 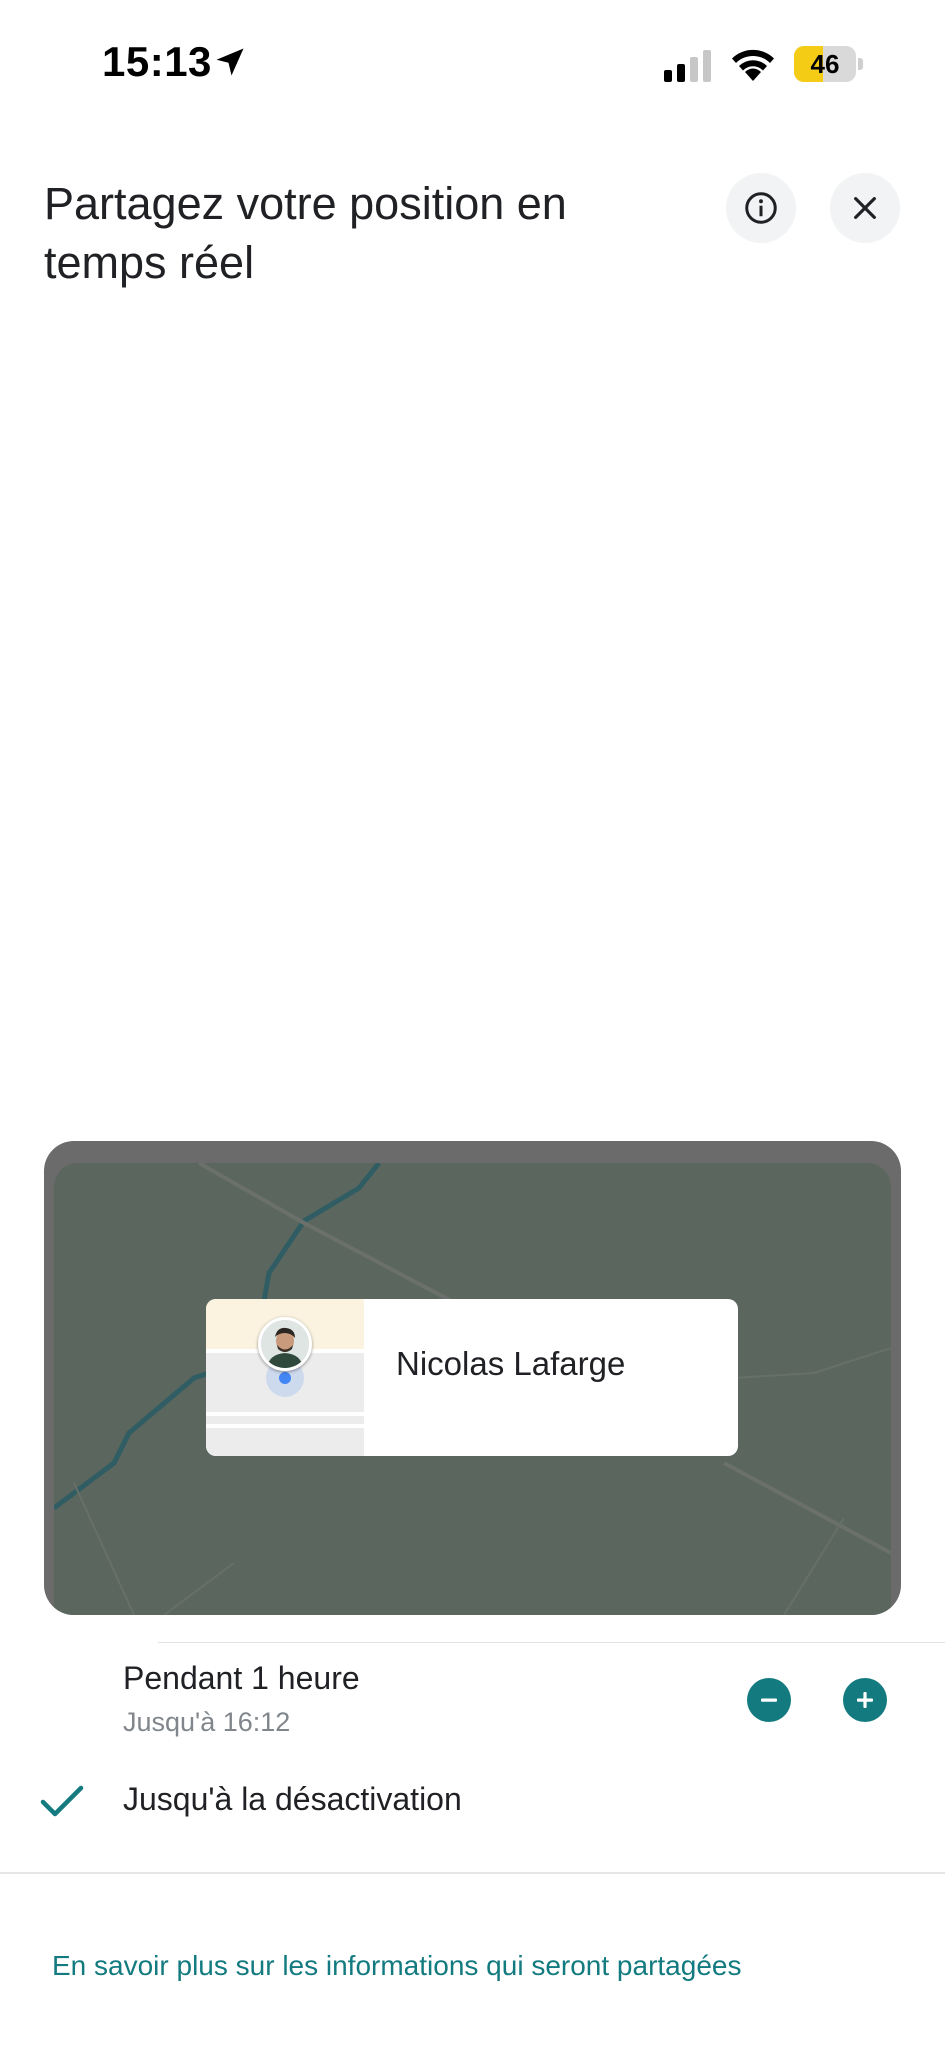 I want to click on info-icon, so click(x=761, y=208).